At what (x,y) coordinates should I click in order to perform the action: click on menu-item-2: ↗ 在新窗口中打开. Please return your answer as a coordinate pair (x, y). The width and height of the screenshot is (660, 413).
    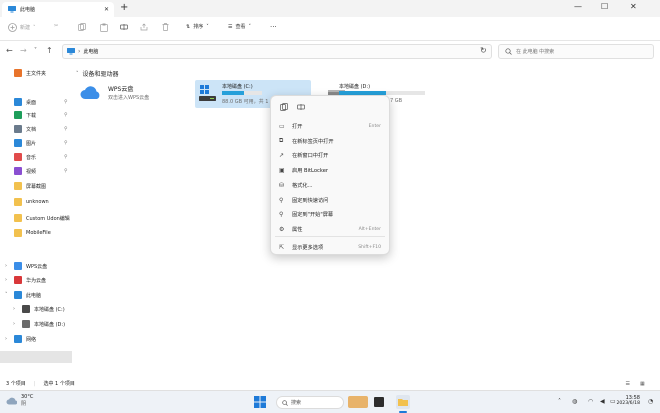
    Looking at the image, I should click on (330, 155).